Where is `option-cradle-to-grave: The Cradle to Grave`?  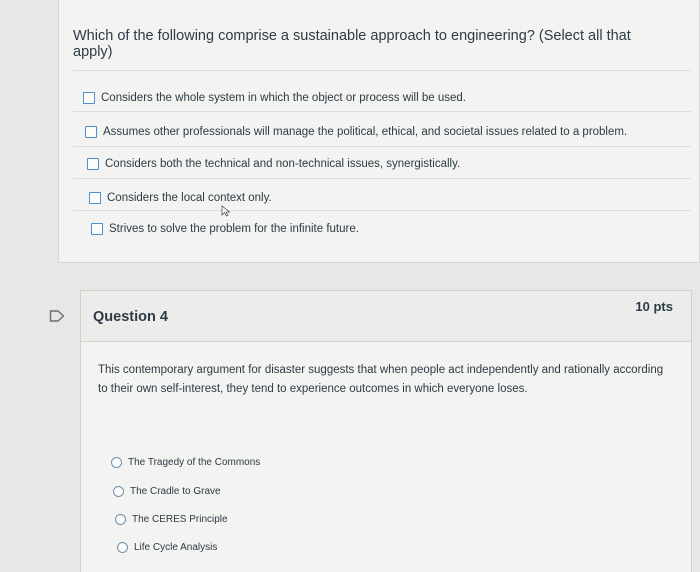
option-cradle-to-grave: The Cradle to Grave is located at coordinates (167, 491).